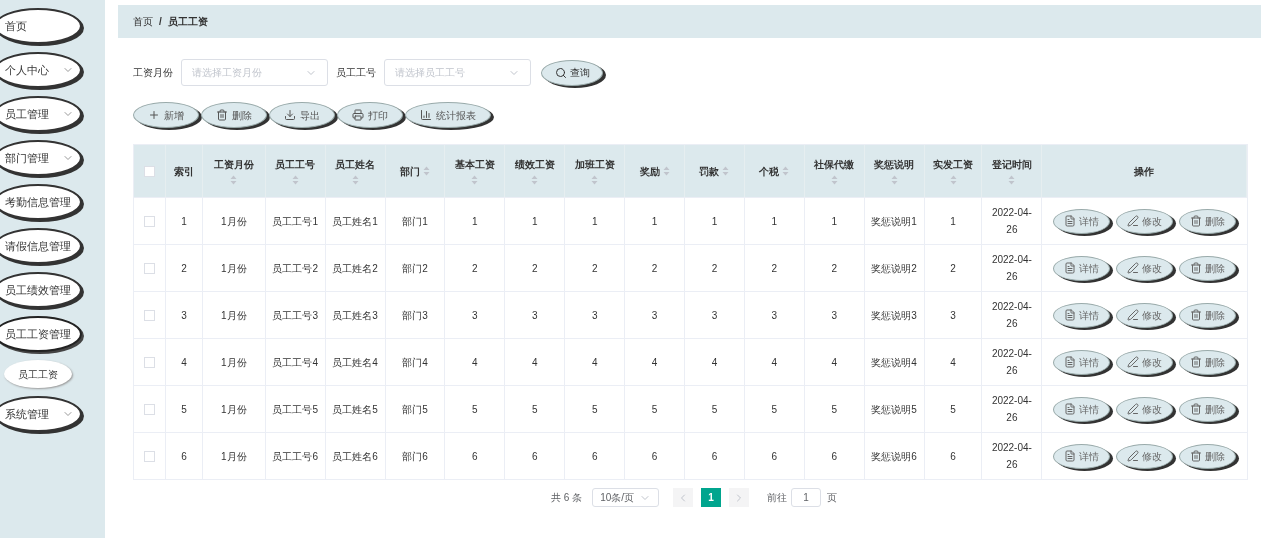  I want to click on table-cell-text: 员工工号5, so click(295, 409).